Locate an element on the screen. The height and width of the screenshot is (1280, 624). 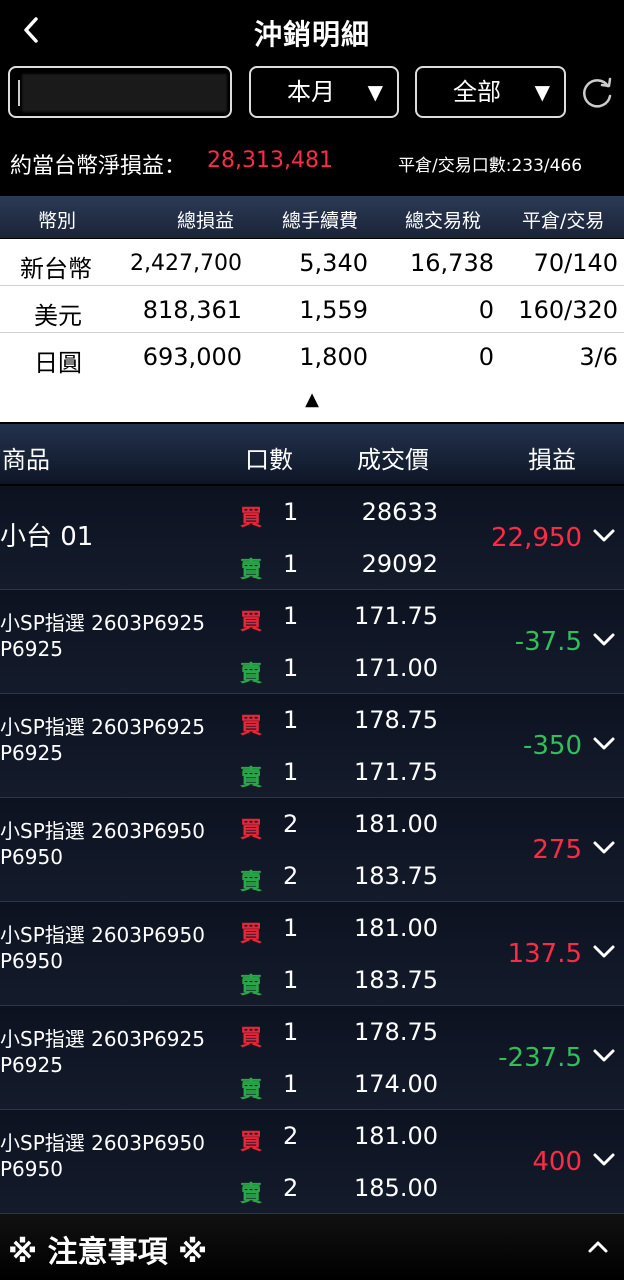
column-header: 商品 is located at coordinates (26, 460).